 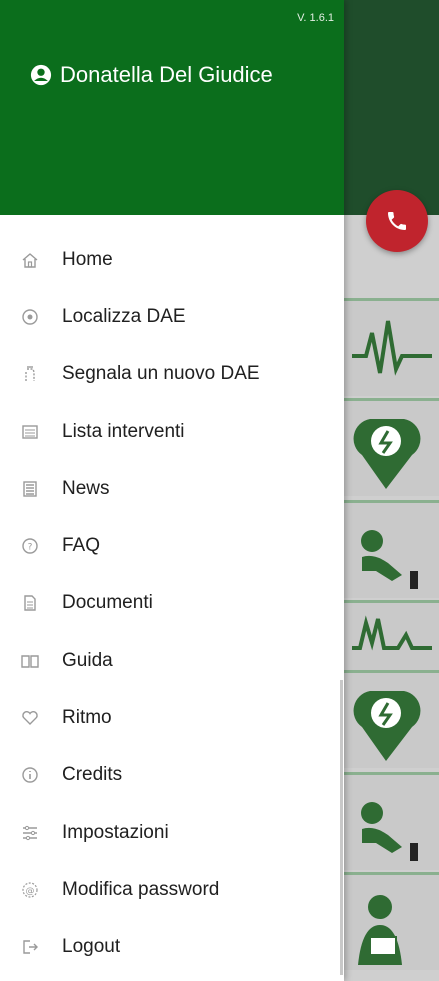 What do you see at coordinates (87, 718) in the screenshot?
I see `menu-item-label: Ritmo` at bounding box center [87, 718].